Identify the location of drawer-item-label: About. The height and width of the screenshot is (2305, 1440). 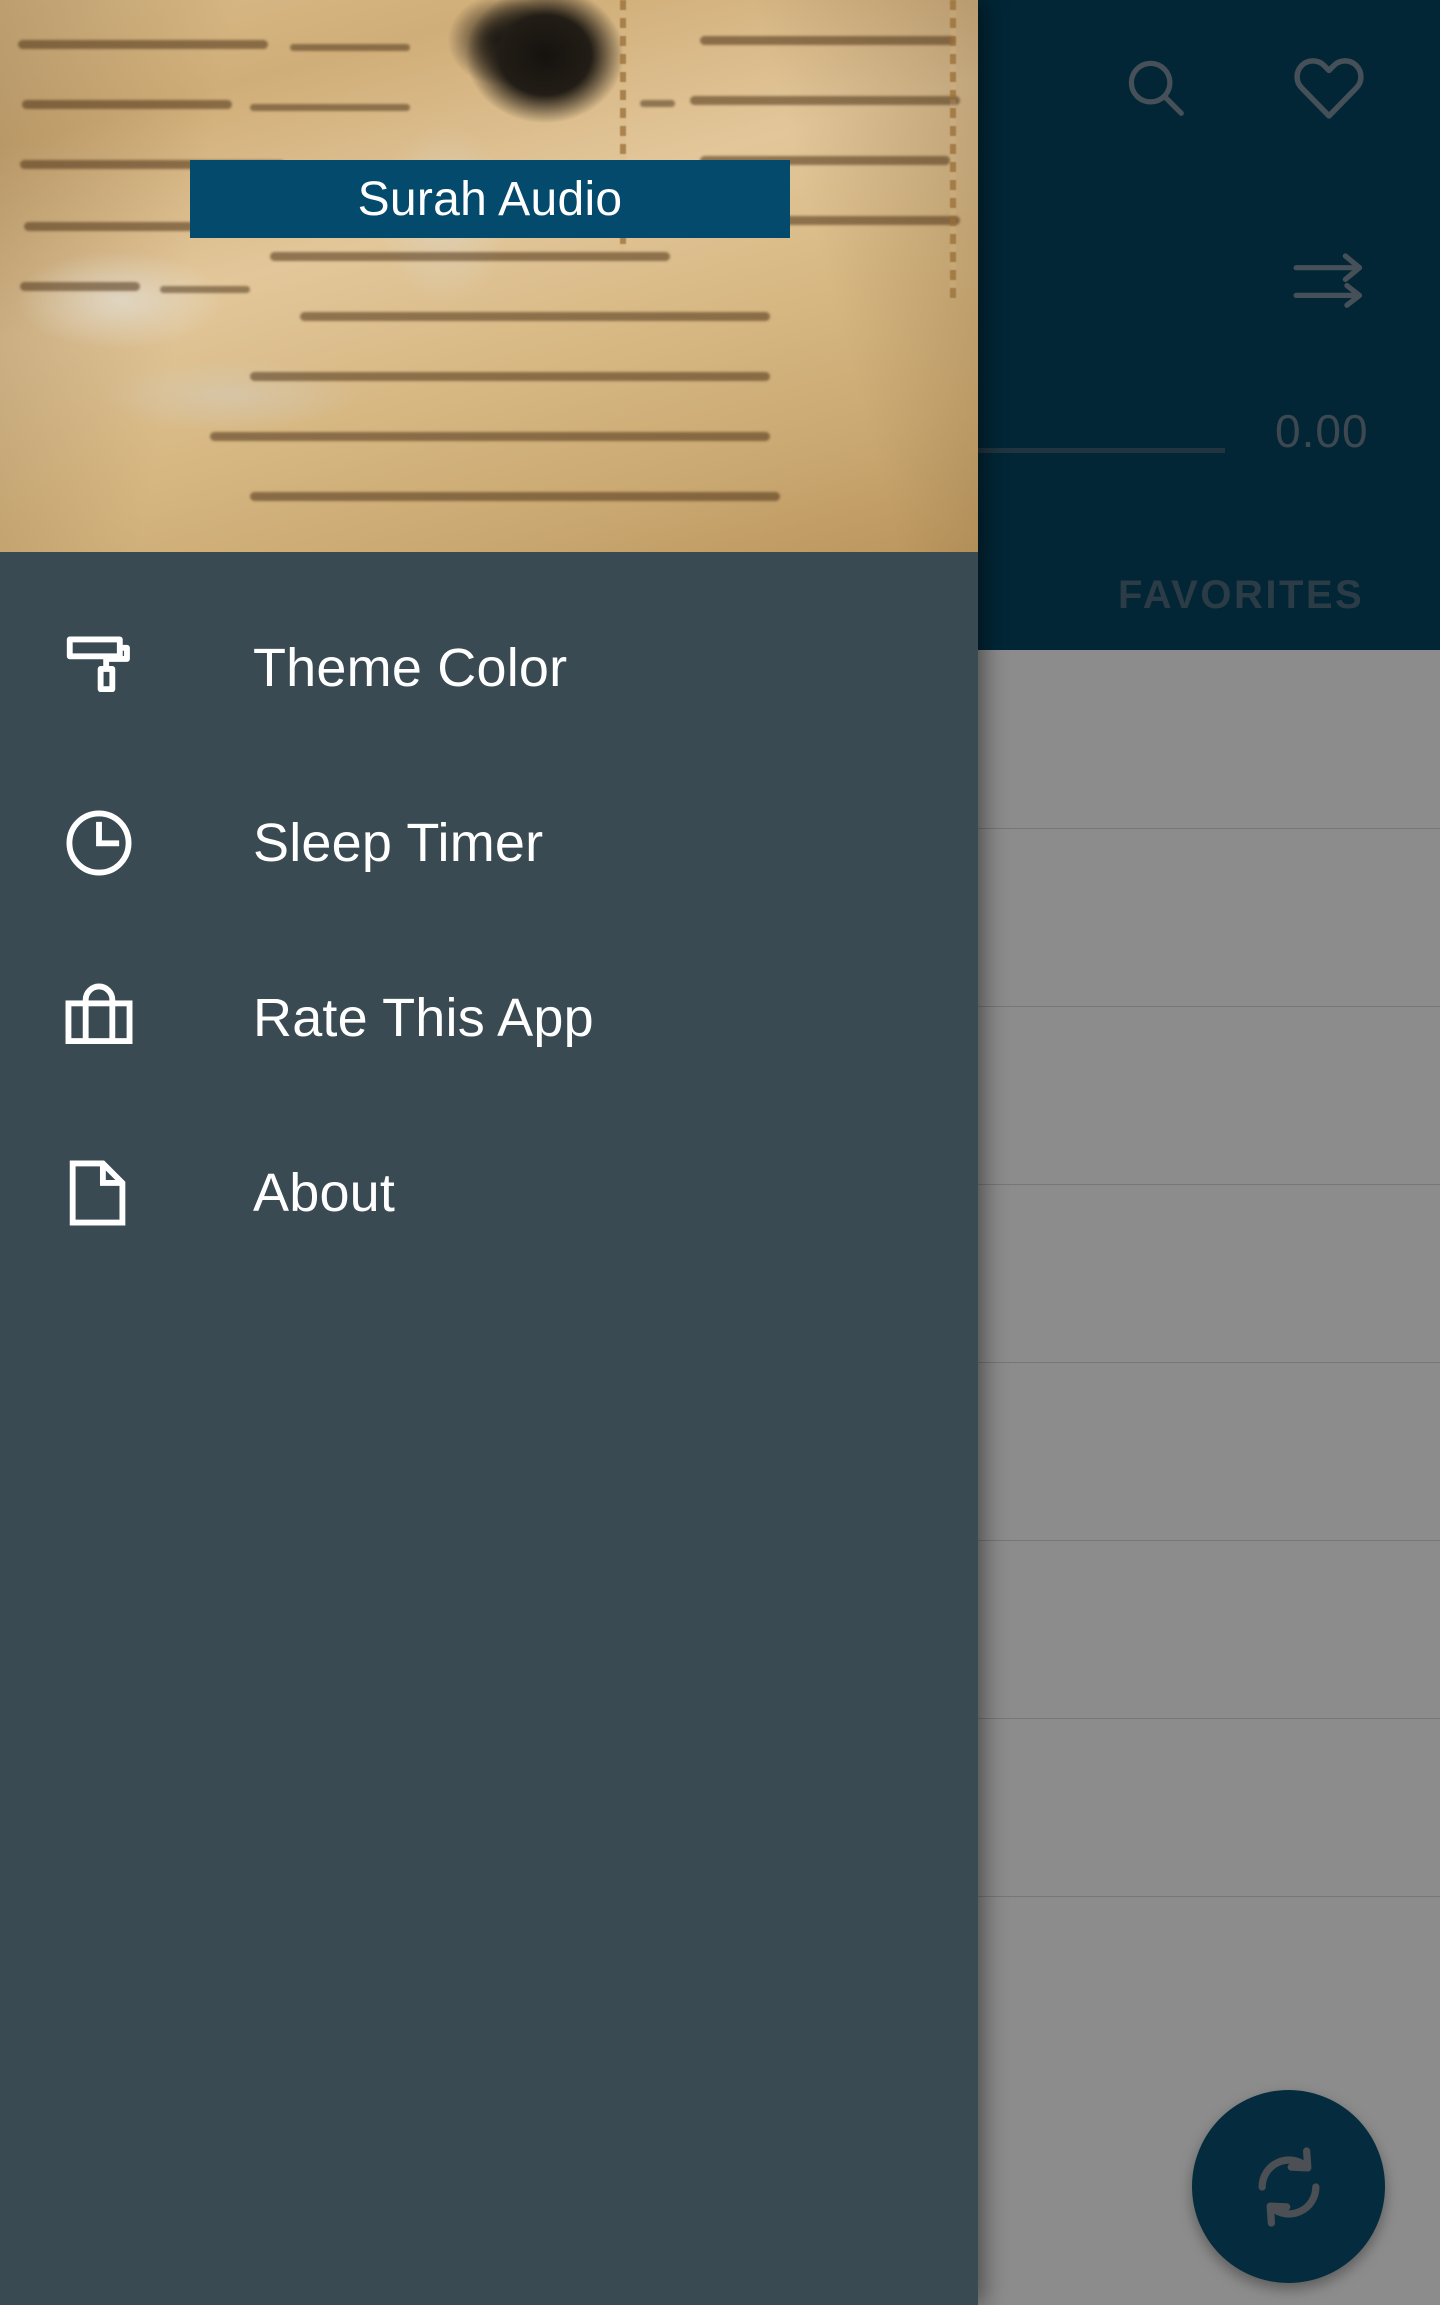
(324, 1192).